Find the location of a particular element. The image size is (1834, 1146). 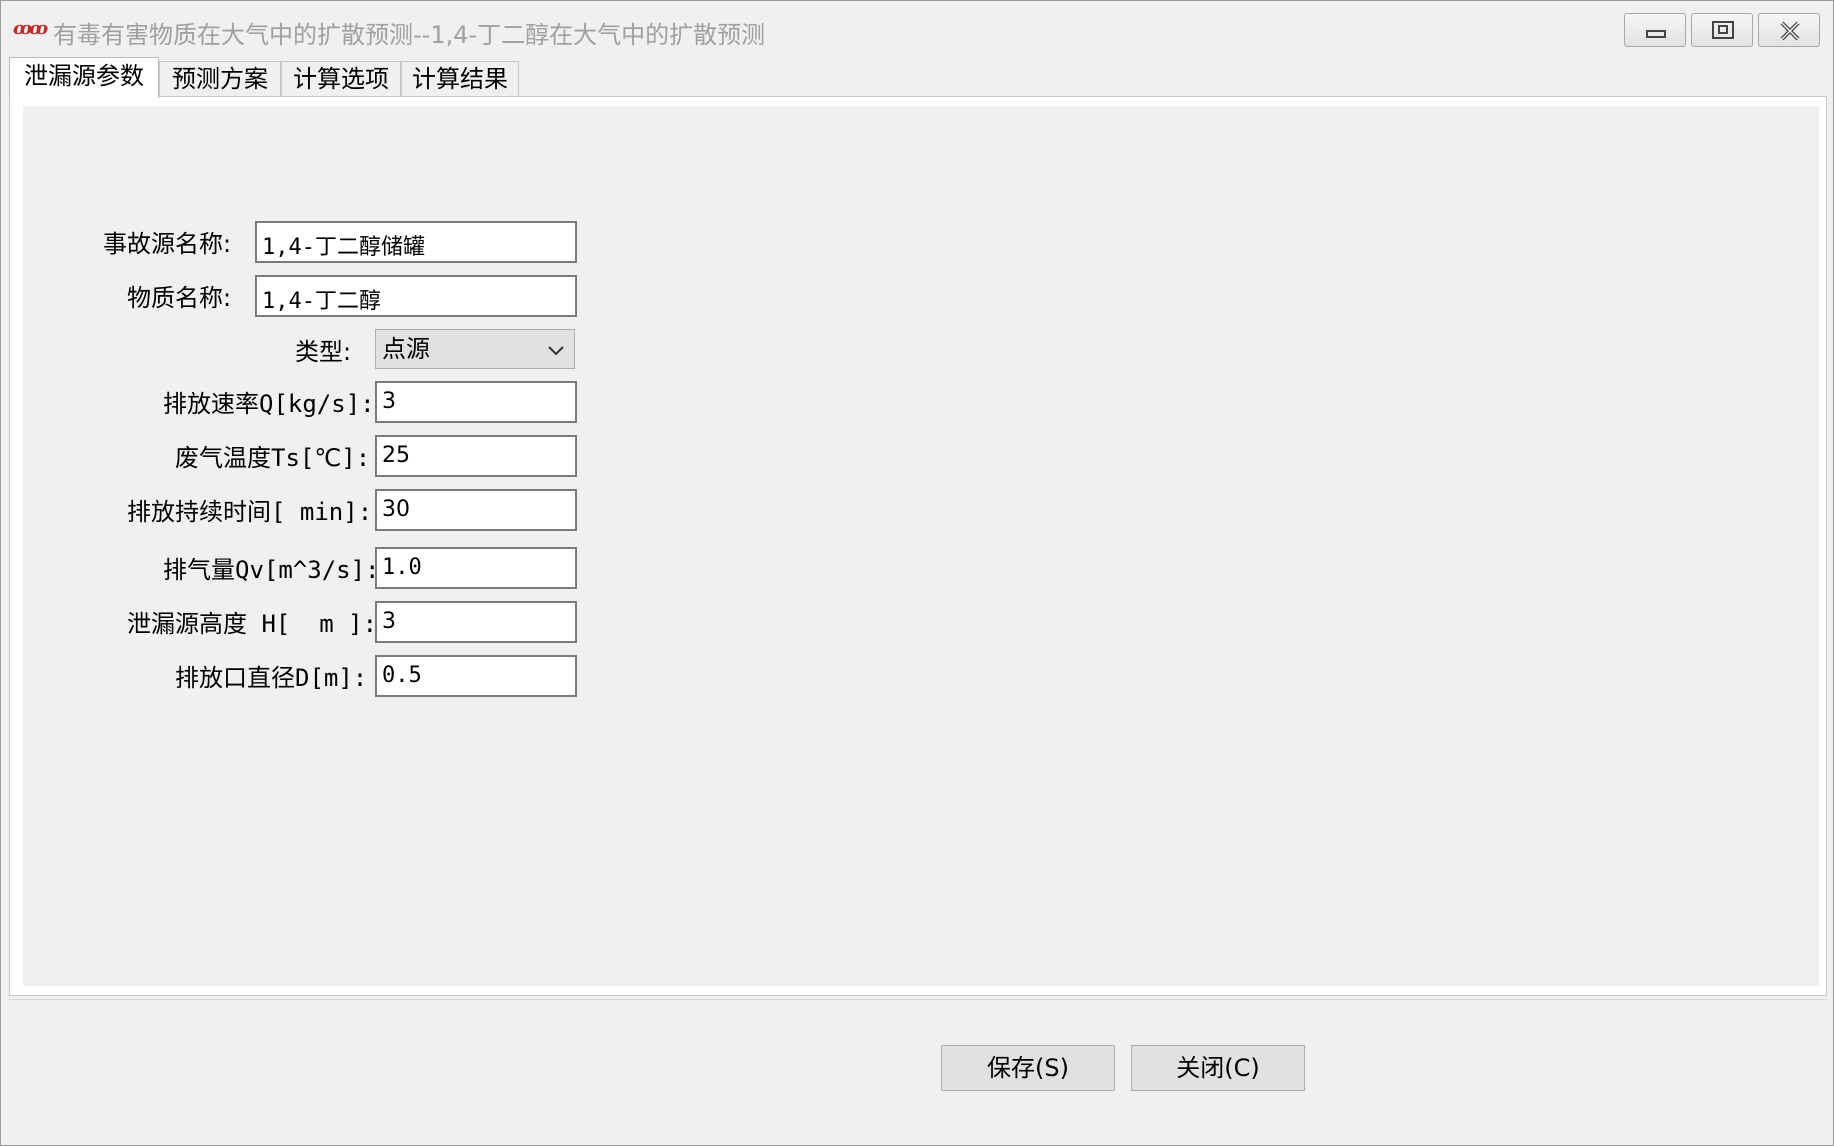

tab-bar: 泄漏源参数 预测方案 计算选项 计算结果 is located at coordinates (918, 77).